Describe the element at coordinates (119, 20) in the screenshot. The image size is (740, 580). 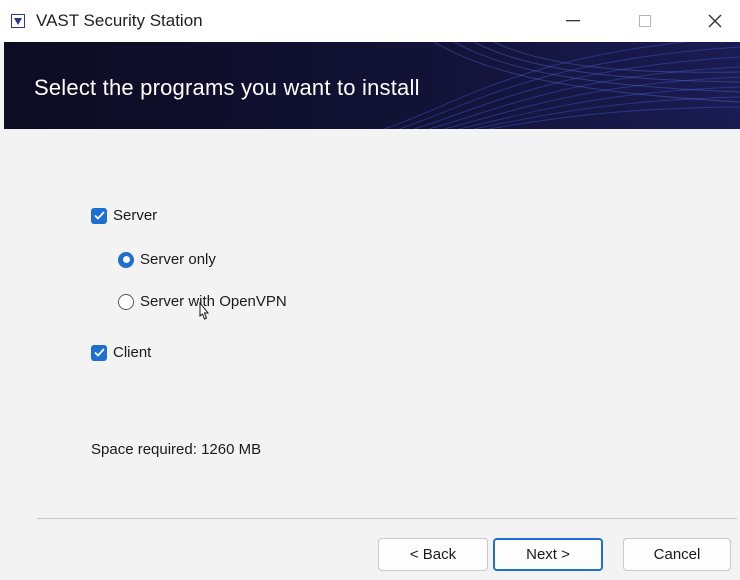
I see `window-title: VAST Security Station` at that location.